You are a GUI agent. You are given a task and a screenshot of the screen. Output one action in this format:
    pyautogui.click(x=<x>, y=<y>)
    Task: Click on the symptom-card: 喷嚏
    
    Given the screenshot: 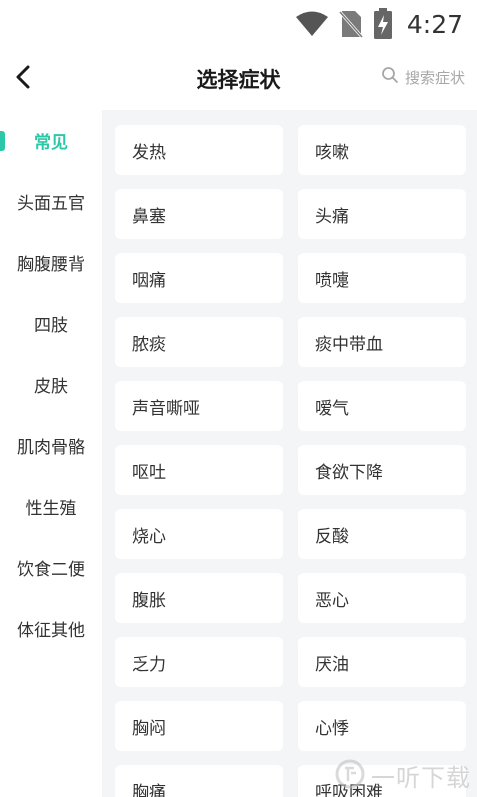 What is the action you would take?
    pyautogui.click(x=382, y=278)
    